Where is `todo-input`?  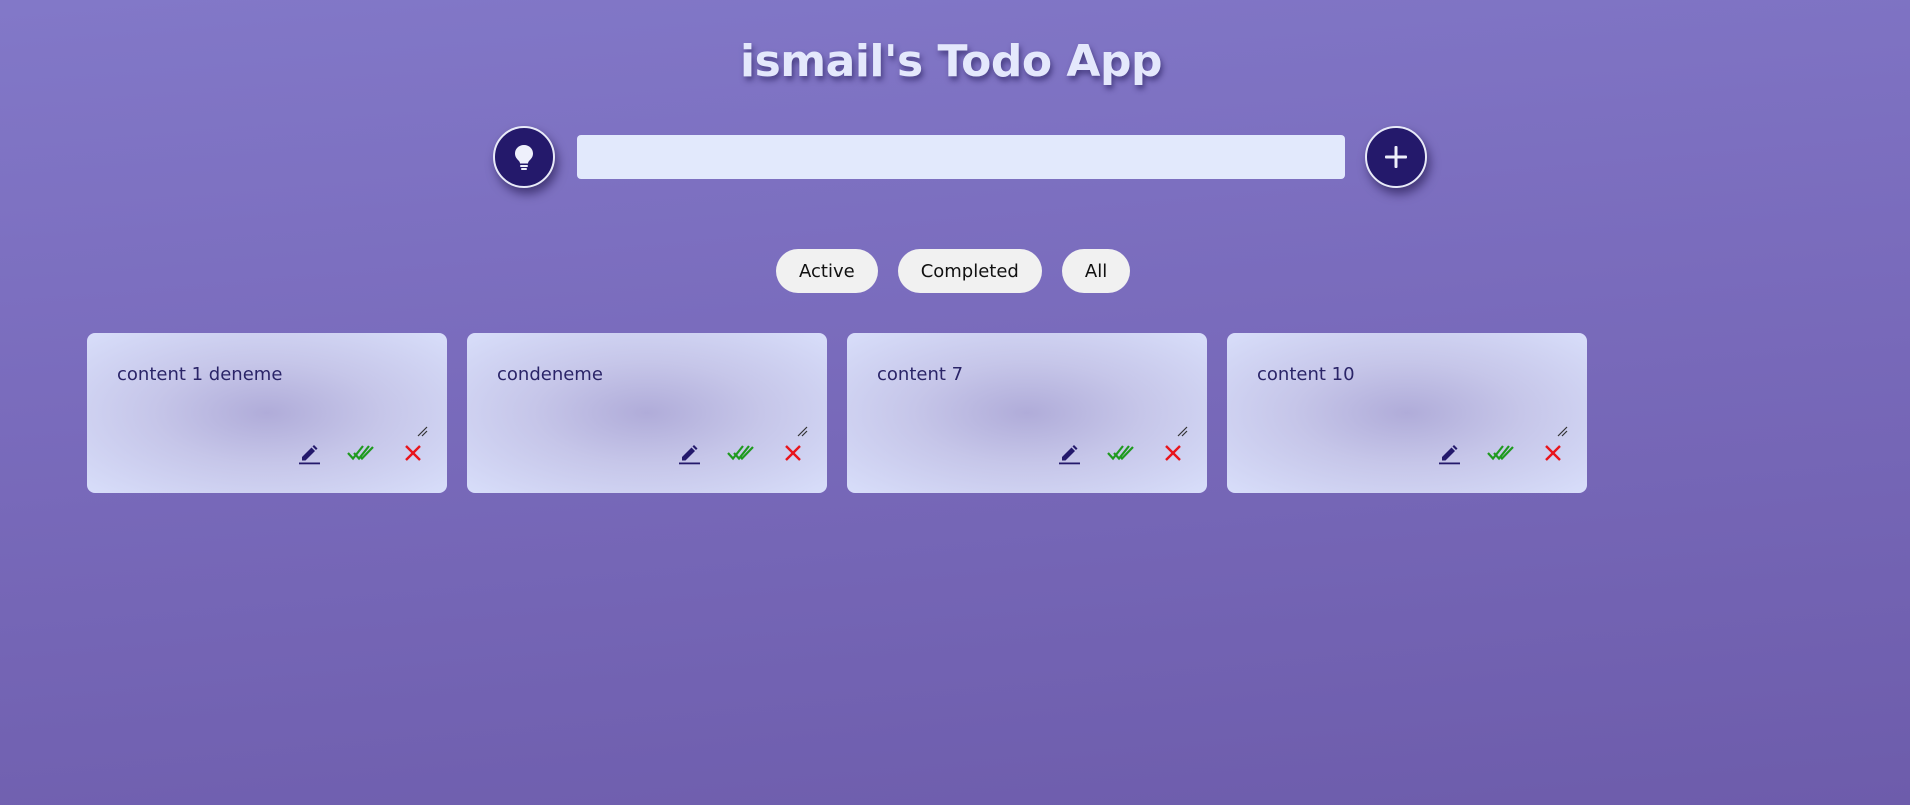 todo-input is located at coordinates (961, 157).